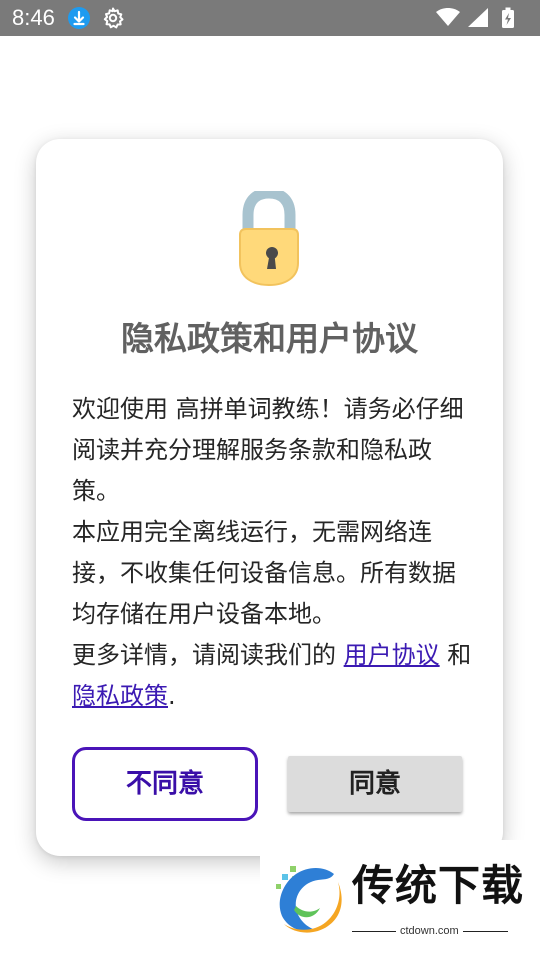  I want to click on signal-icon, so click(478, 17).